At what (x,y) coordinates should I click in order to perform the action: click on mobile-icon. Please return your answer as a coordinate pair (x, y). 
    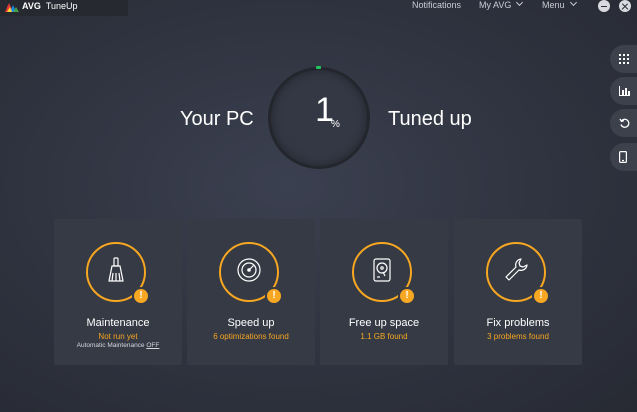
    Looking at the image, I should click on (623, 157).